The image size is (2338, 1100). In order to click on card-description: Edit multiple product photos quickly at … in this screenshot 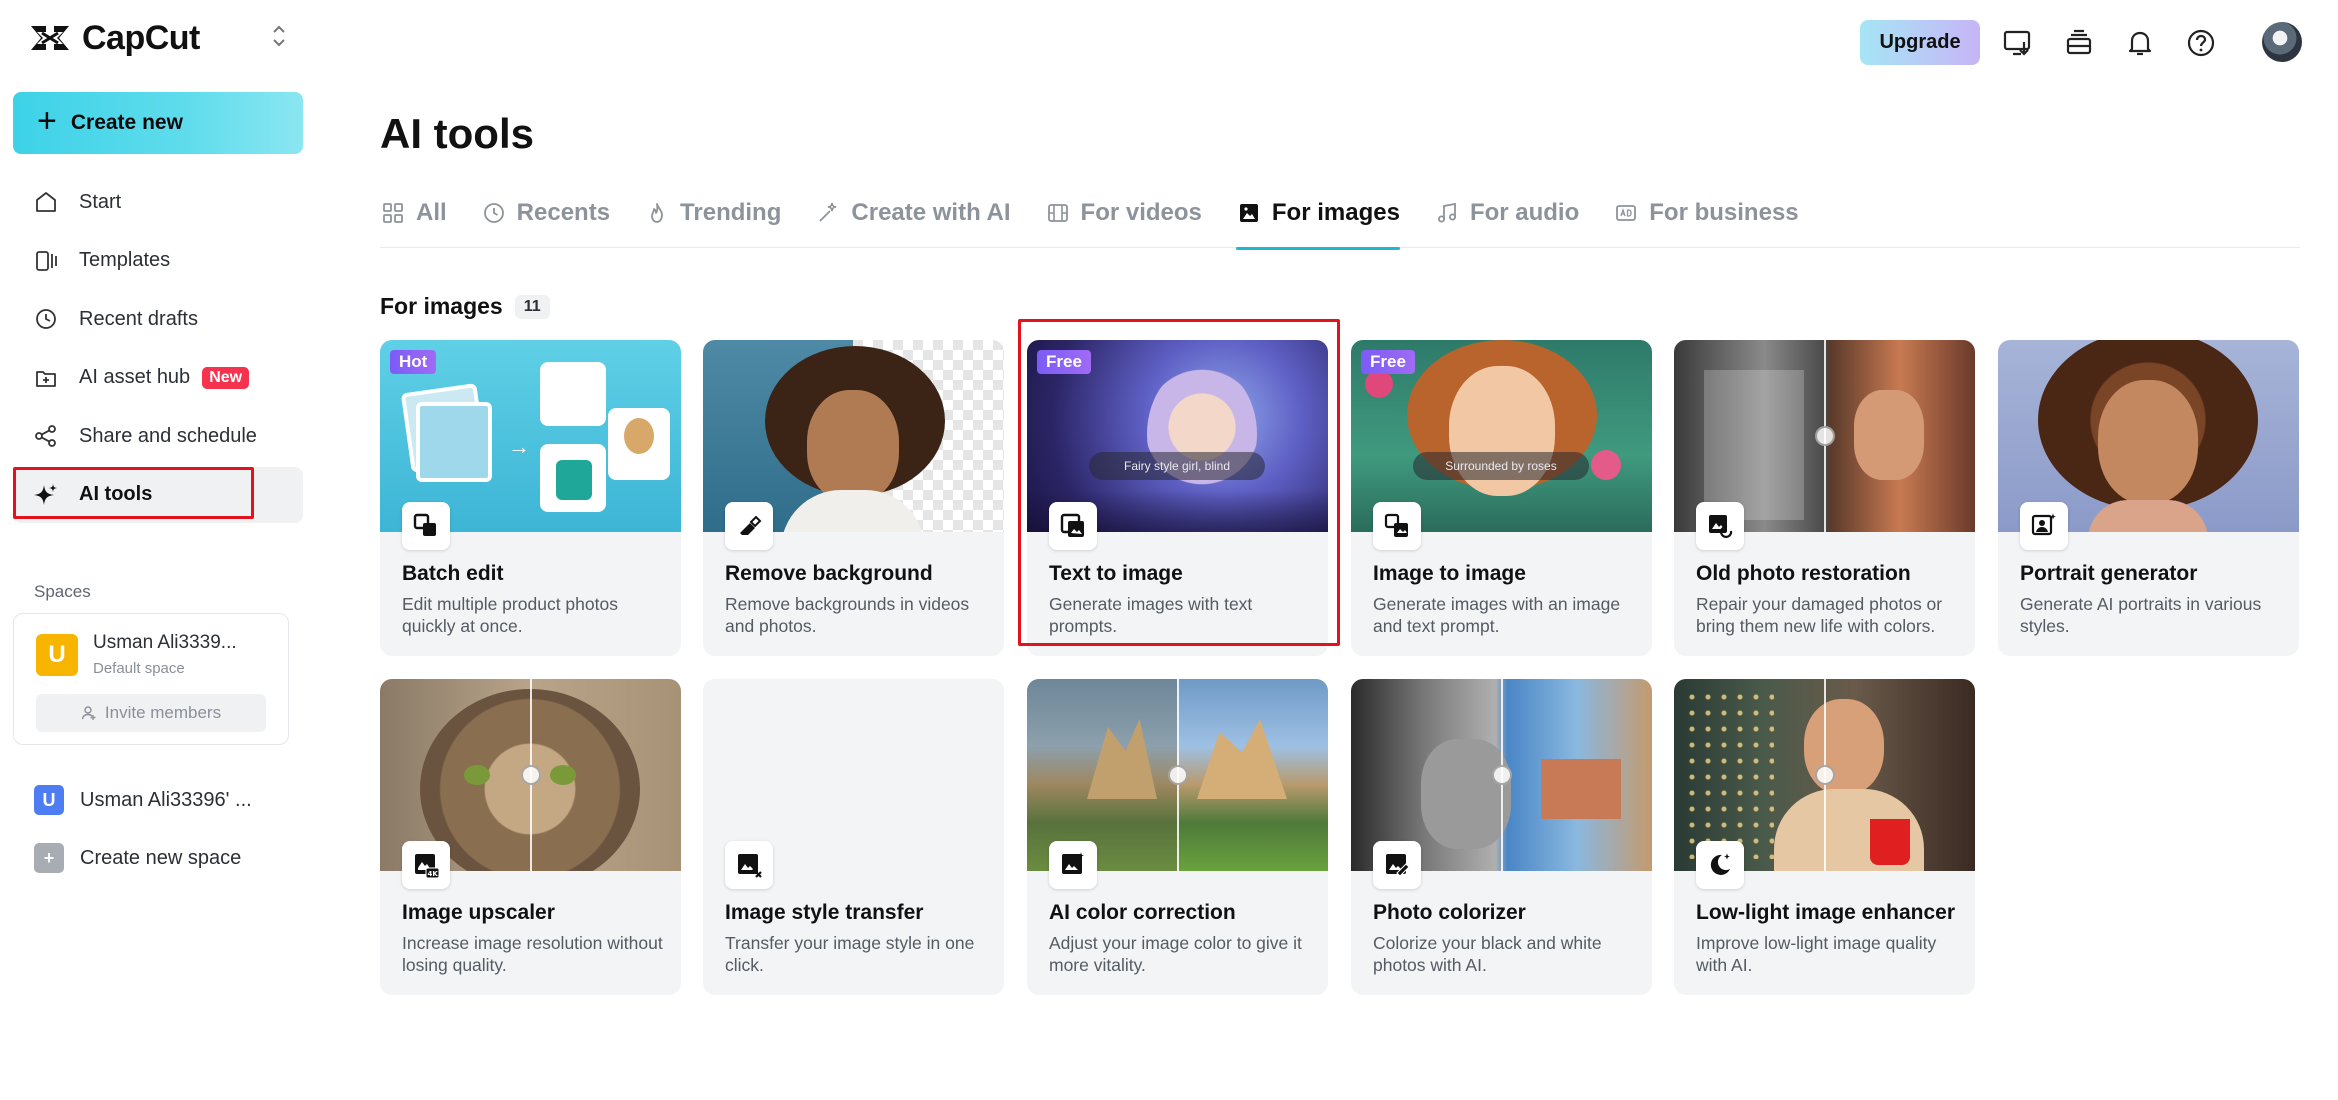, I will do `click(537, 615)`.